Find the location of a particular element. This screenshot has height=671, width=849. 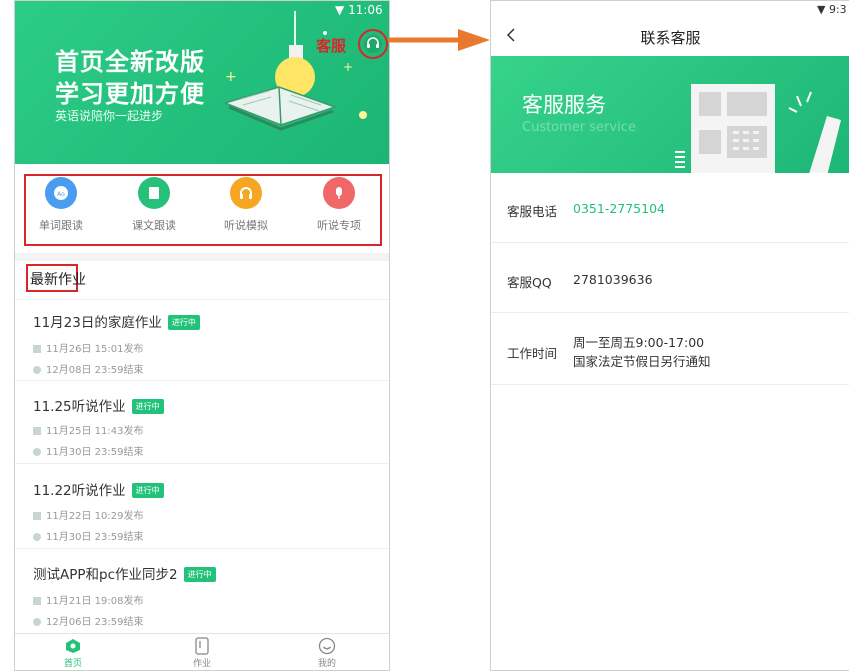

banner-title: 客服服务 is located at coordinates (564, 105).